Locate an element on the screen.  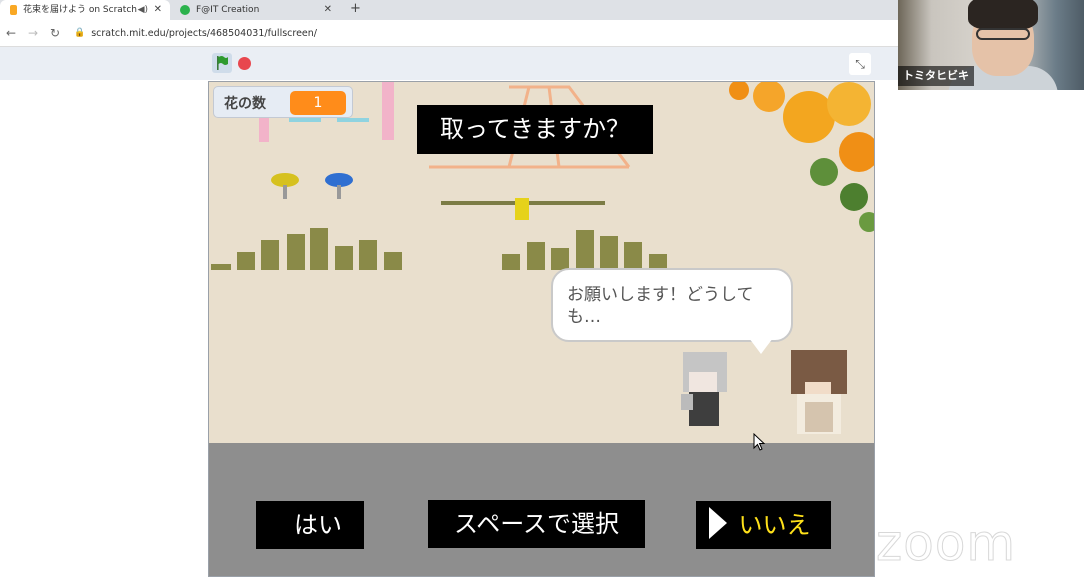
stop-button is located at coordinates (244, 63).